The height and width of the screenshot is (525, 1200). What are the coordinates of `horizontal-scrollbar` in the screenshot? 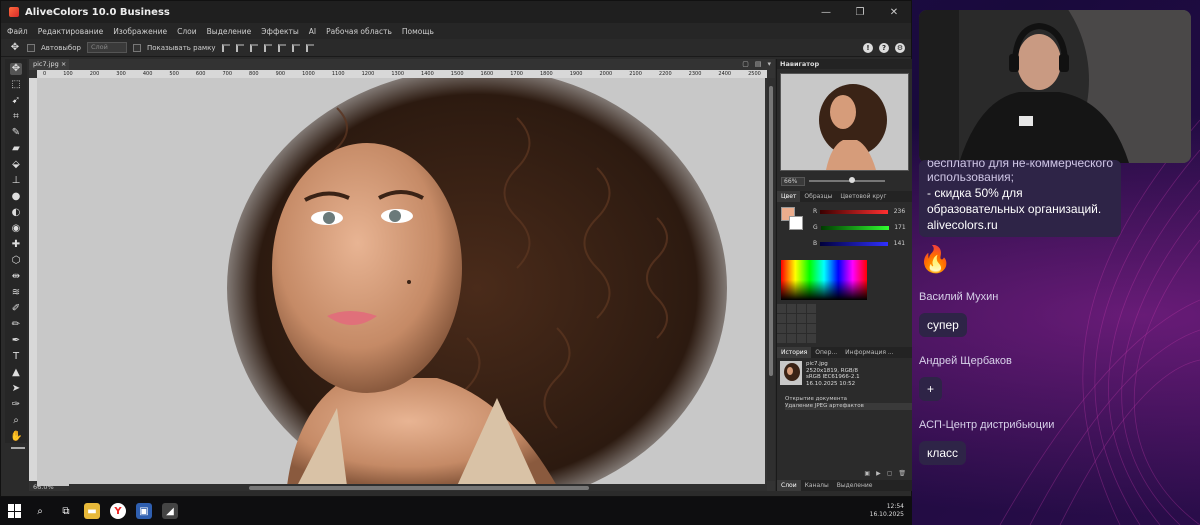 It's located at (418, 487).